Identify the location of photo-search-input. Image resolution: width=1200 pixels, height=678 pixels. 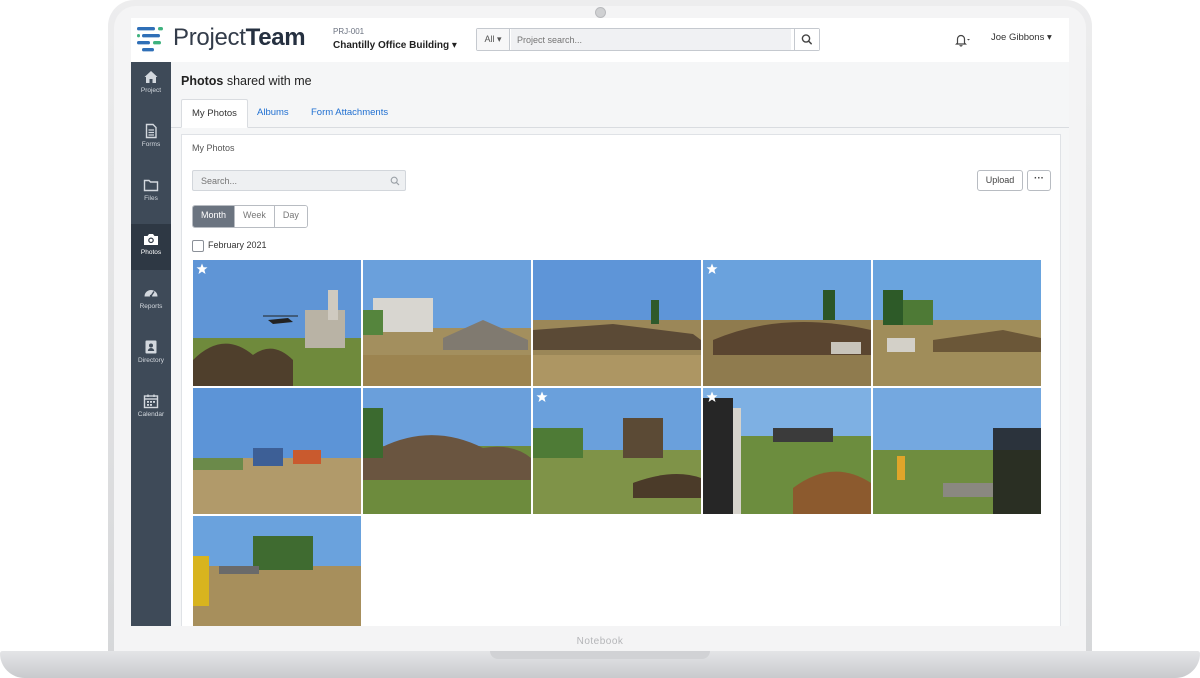
(296, 180).